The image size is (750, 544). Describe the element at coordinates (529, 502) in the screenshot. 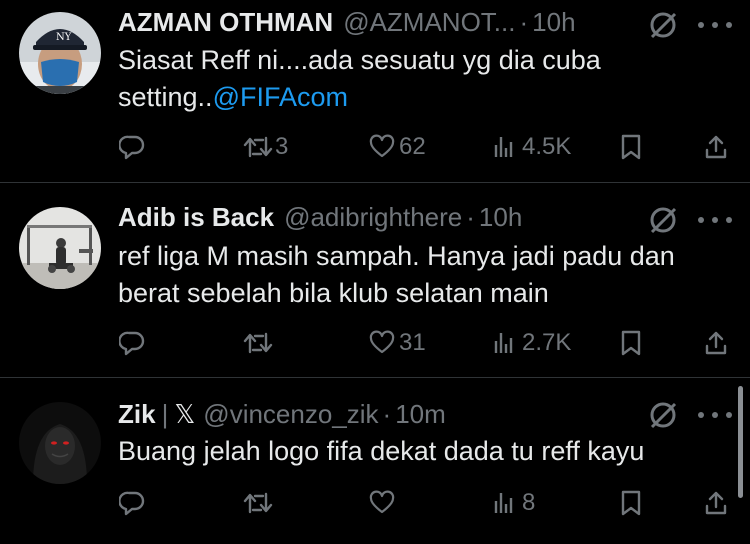

I see `view-count: 8` at that location.